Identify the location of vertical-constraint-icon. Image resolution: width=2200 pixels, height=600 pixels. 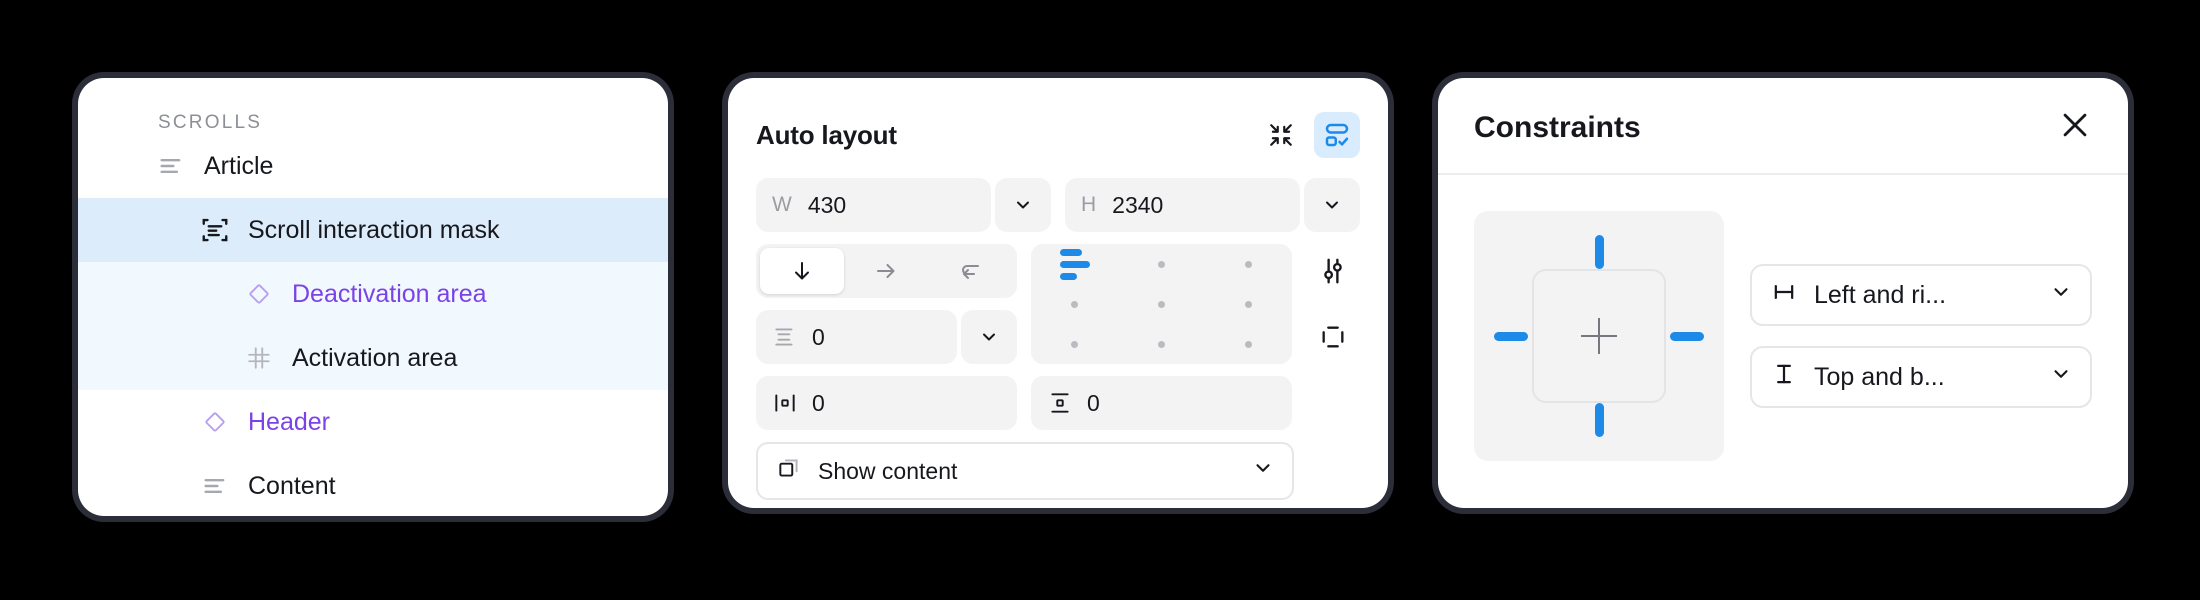
(1784, 377).